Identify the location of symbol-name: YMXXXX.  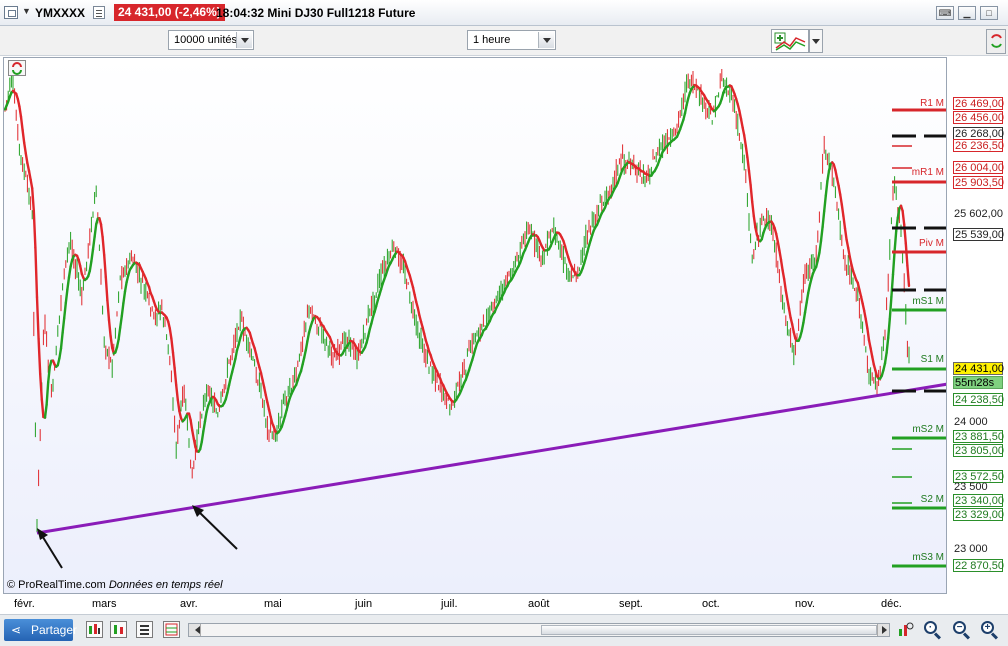
(60, 13).